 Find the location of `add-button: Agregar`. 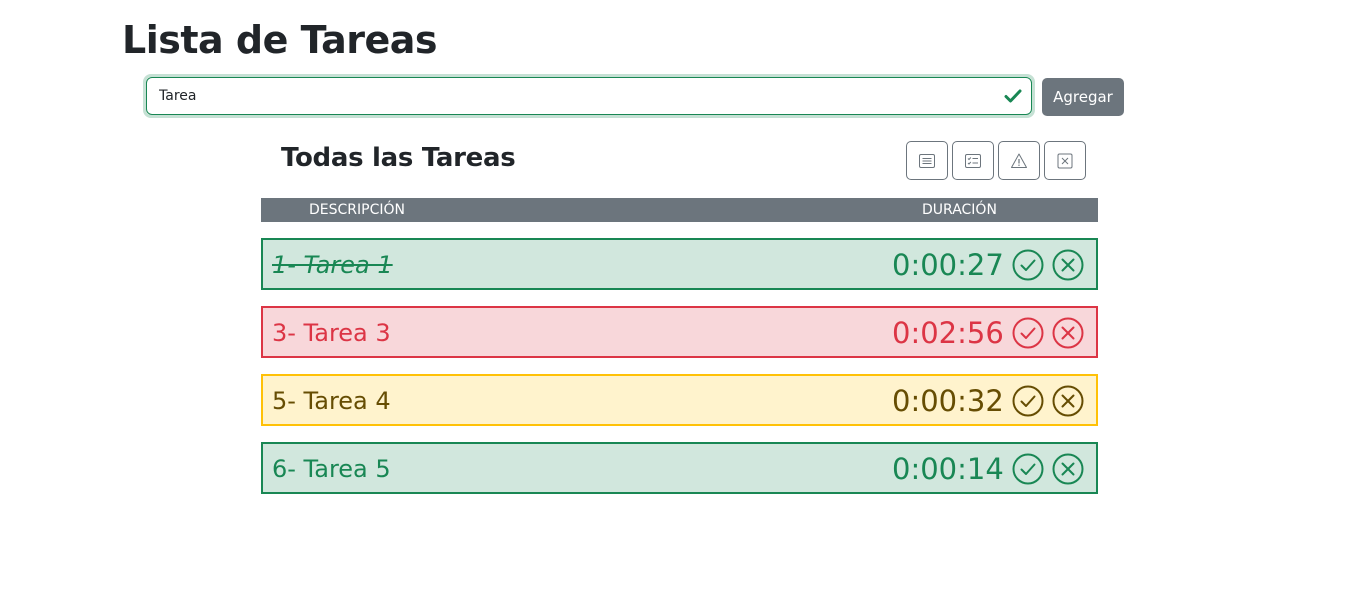

add-button: Agregar is located at coordinates (1083, 97).